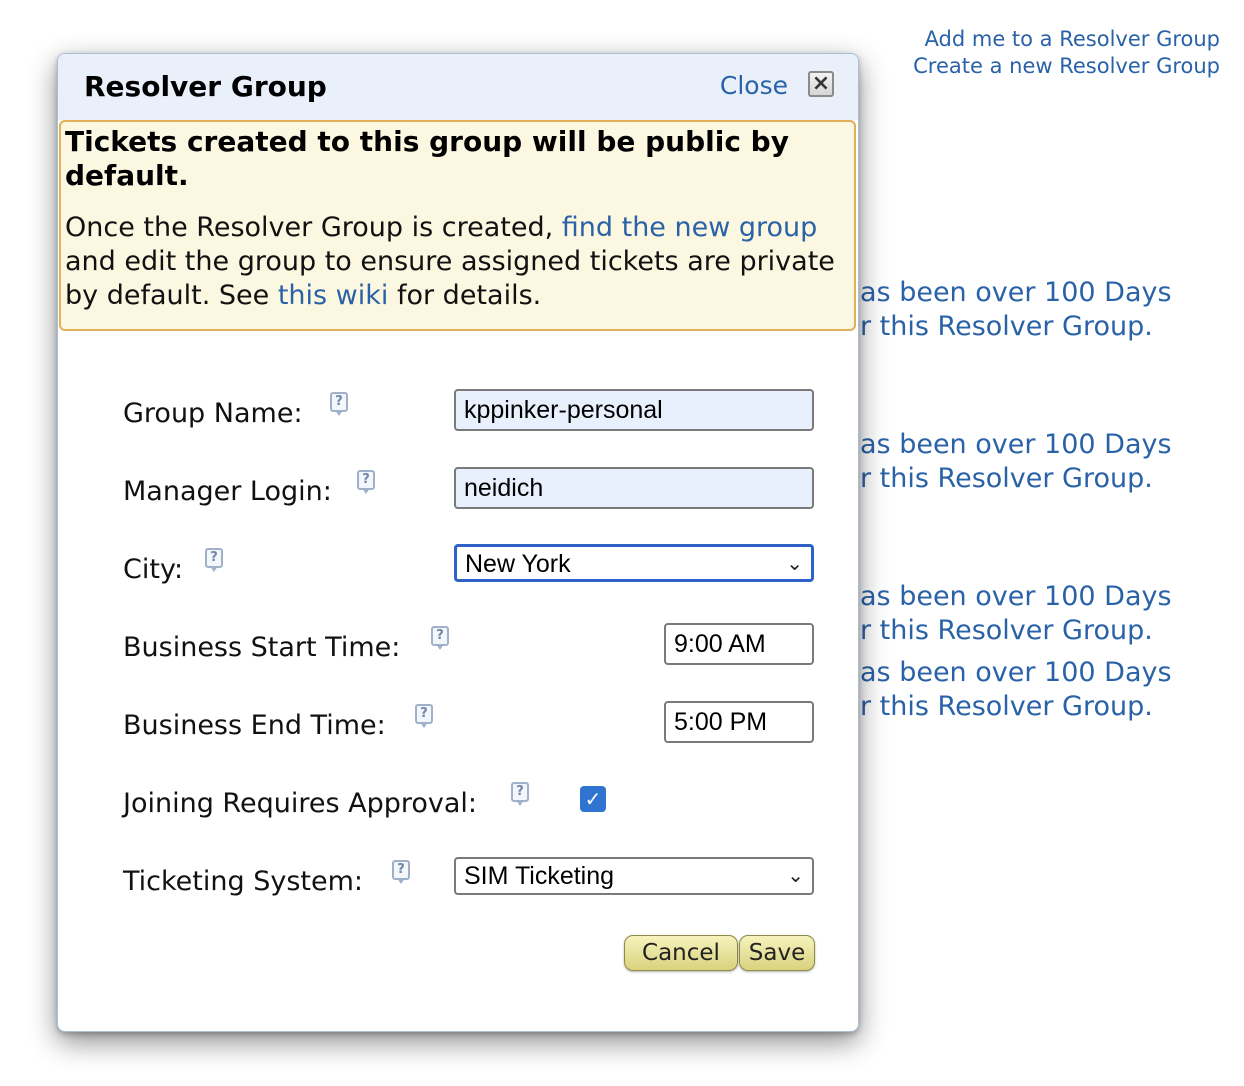 Image resolution: width=1244 pixels, height=1086 pixels. What do you see at coordinates (739, 722) in the screenshot?
I see `business-end-input` at bounding box center [739, 722].